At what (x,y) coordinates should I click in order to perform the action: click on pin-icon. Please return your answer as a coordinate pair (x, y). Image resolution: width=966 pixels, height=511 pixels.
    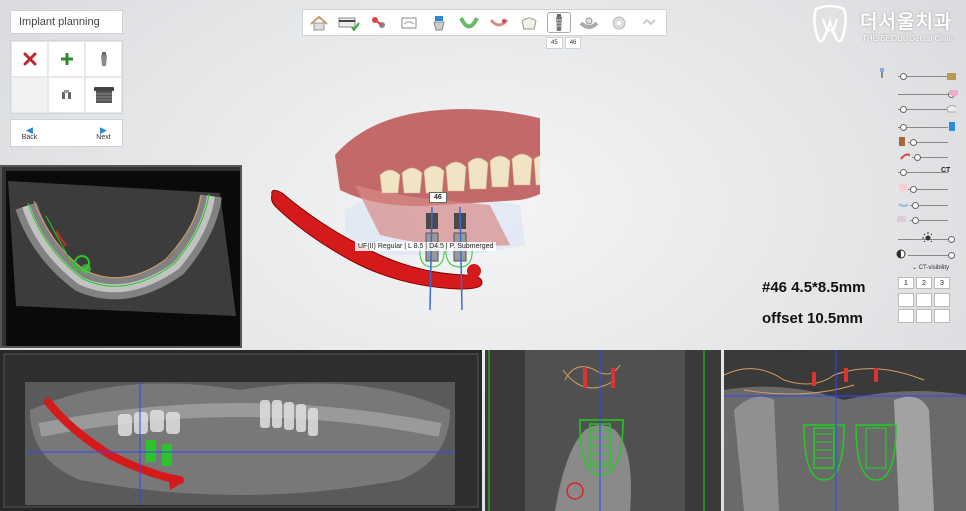
    Looking at the image, I should click on (882, 73).